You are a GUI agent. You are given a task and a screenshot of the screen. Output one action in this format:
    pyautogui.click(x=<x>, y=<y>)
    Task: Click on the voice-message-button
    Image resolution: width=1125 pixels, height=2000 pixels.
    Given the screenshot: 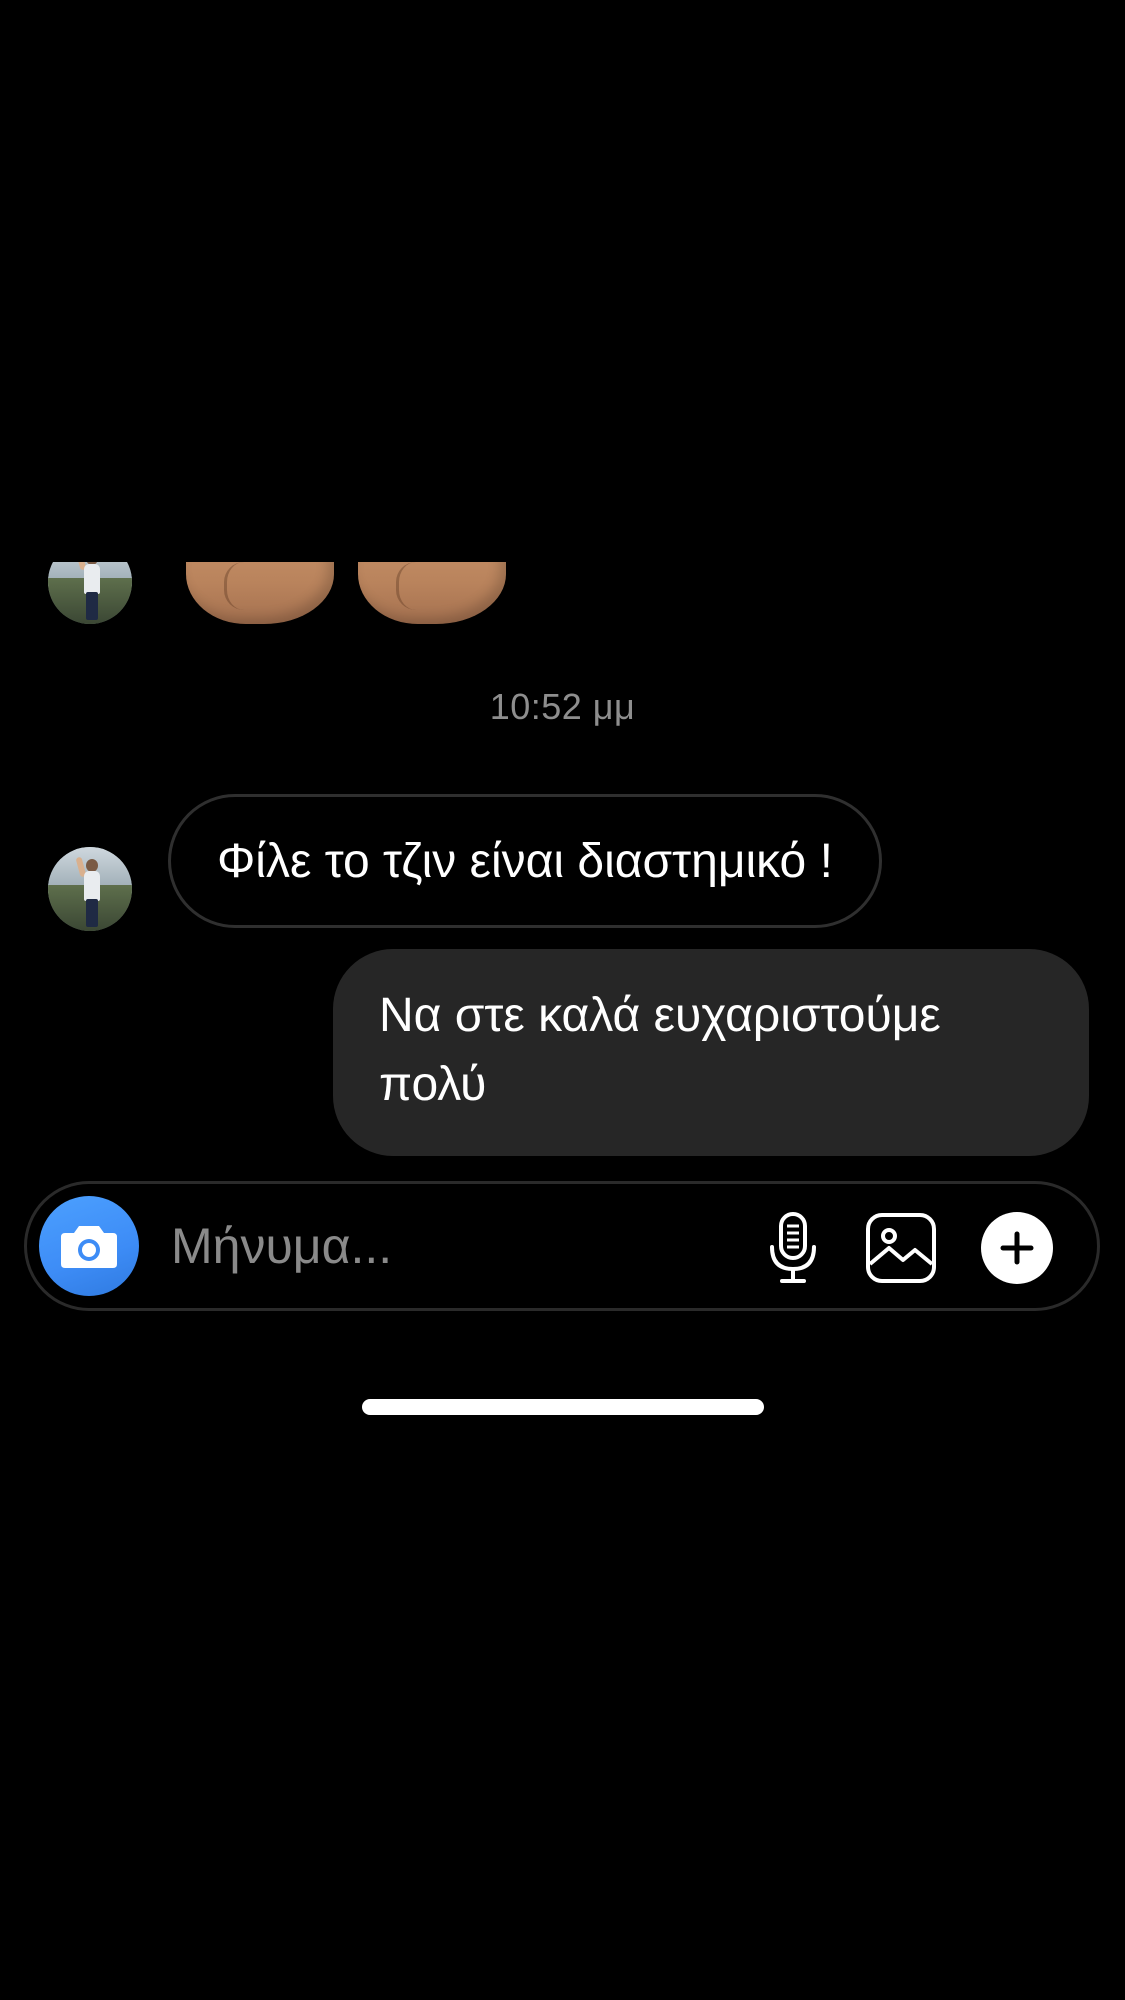 What is the action you would take?
    pyautogui.click(x=793, y=1248)
    